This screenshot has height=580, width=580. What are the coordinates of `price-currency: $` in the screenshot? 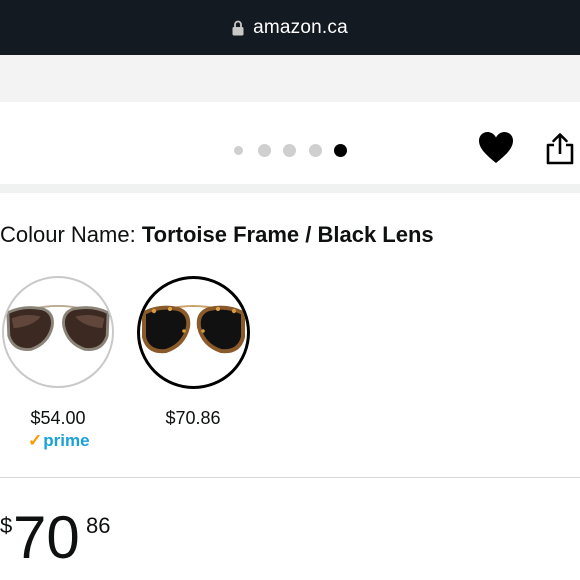 It's located at (6, 525).